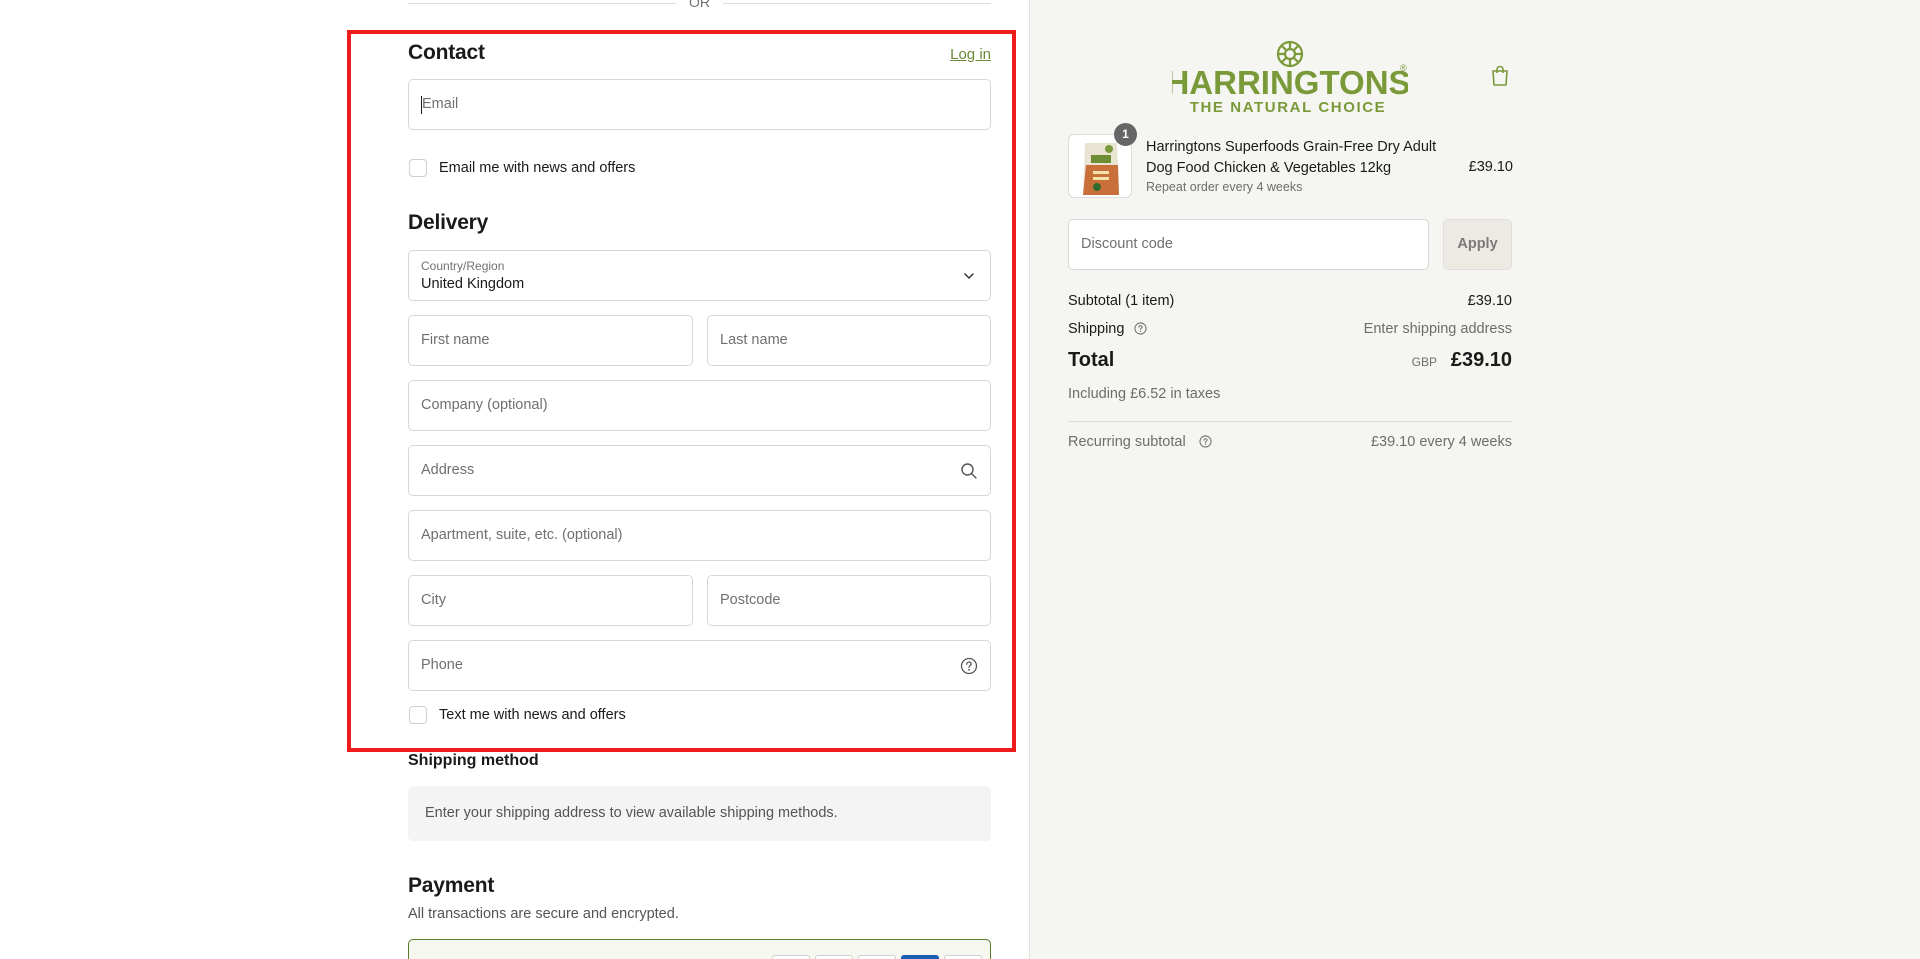  I want to click on country-select: Country/Region United Kingdom, so click(699, 275).